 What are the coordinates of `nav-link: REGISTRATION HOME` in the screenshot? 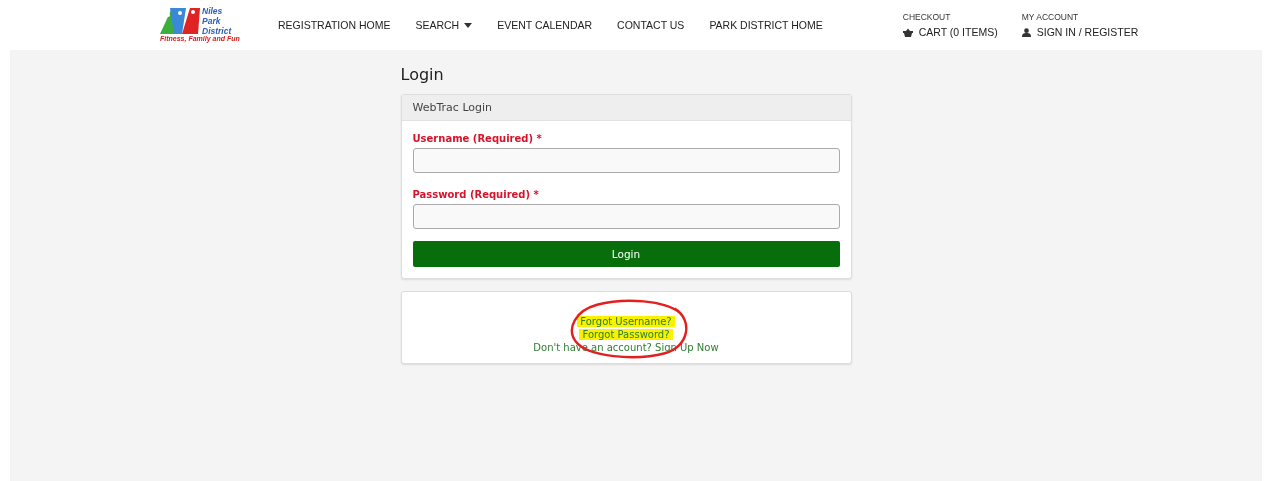 It's located at (334, 25).